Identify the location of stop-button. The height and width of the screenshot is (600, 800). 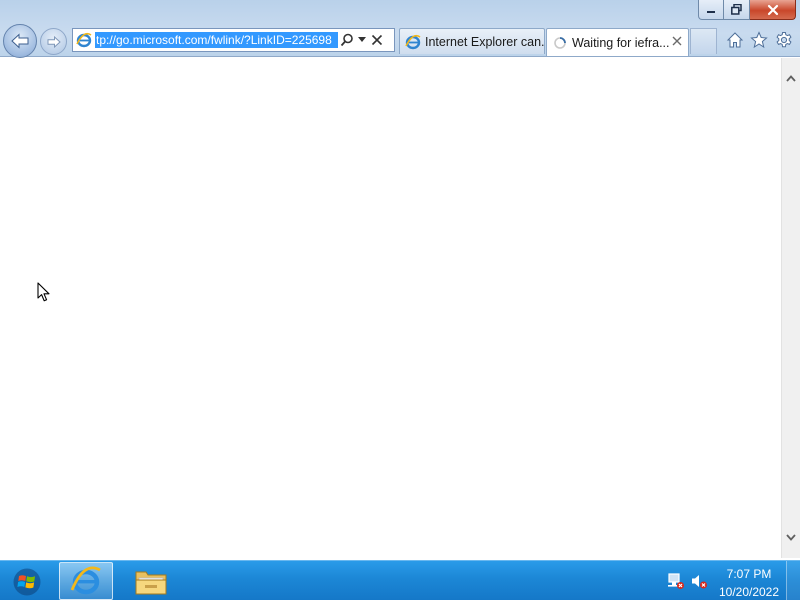
(377, 40).